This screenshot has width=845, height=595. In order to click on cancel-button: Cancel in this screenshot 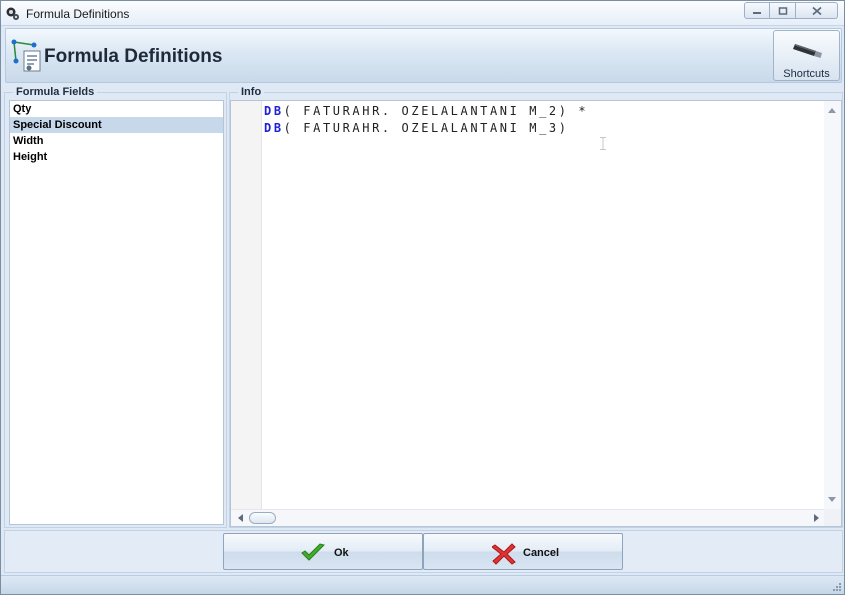, I will do `click(523, 551)`.